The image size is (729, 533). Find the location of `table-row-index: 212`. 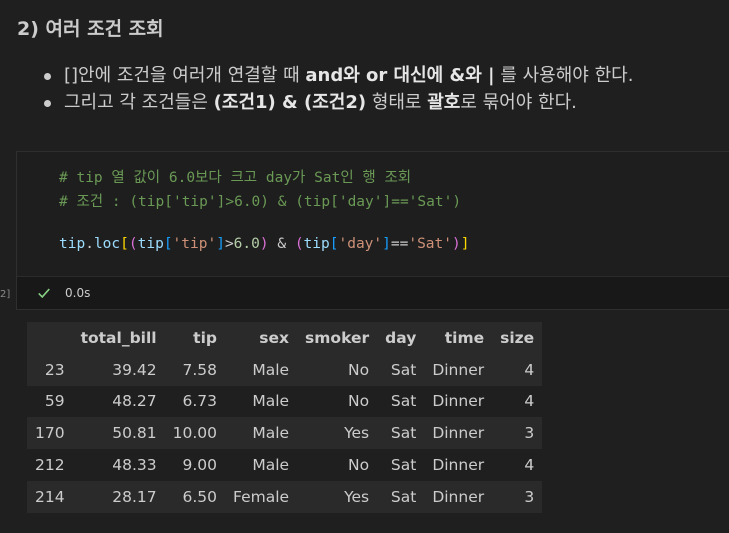

table-row-index: 212 is located at coordinates (50, 465).